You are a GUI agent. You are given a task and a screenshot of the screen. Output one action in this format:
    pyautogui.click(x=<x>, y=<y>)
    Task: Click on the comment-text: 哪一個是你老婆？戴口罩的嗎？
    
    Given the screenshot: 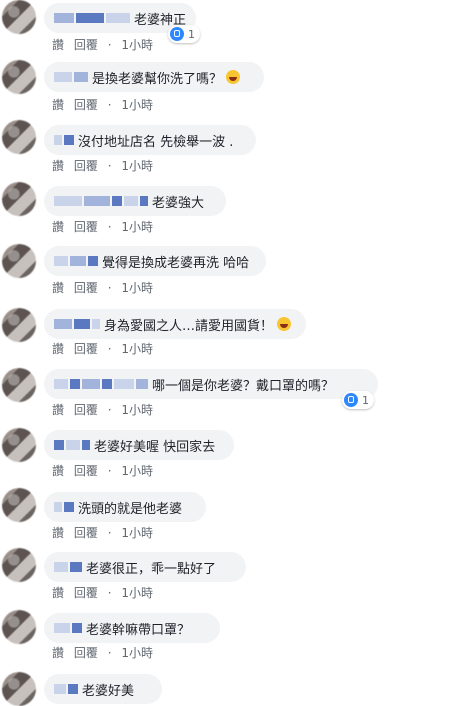 What is the action you would take?
    pyautogui.click(x=243, y=386)
    